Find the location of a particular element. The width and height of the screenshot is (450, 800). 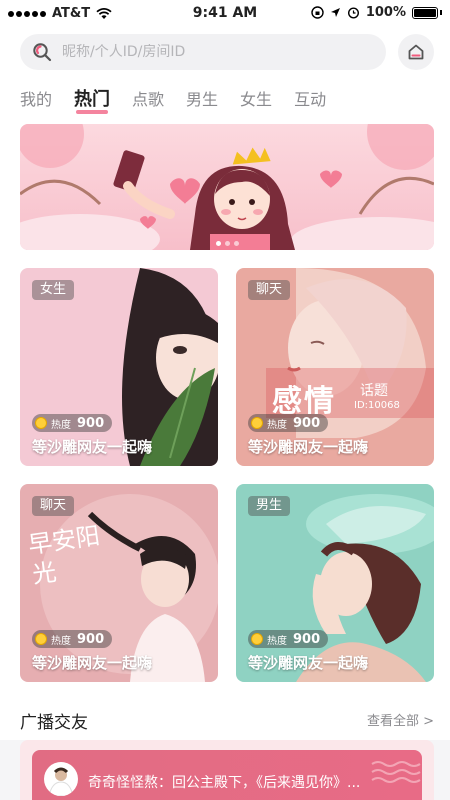

location-icon is located at coordinates (335, 12).